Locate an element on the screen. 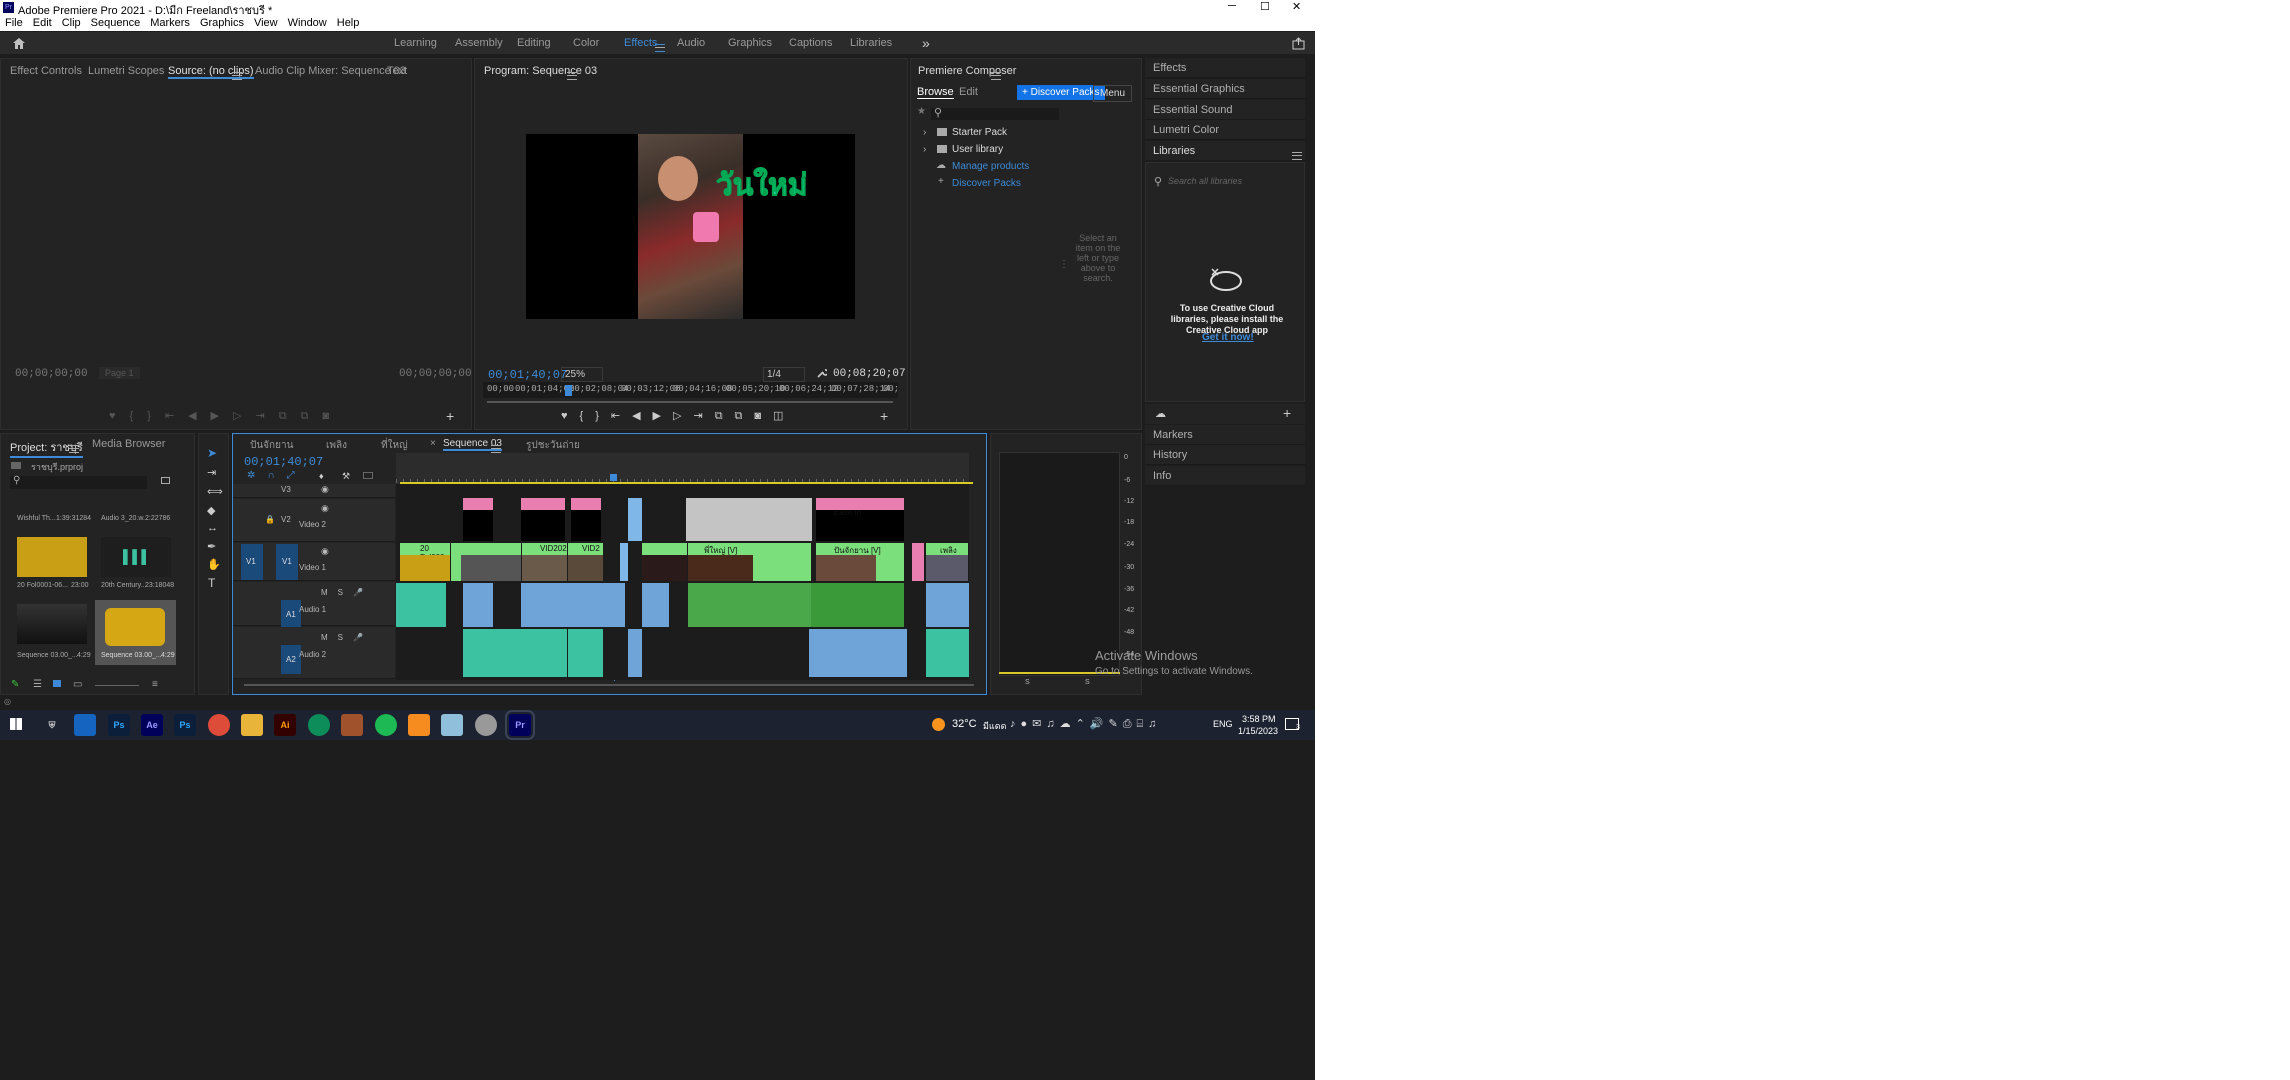  program-scroll-bar is located at coordinates (690, 402).